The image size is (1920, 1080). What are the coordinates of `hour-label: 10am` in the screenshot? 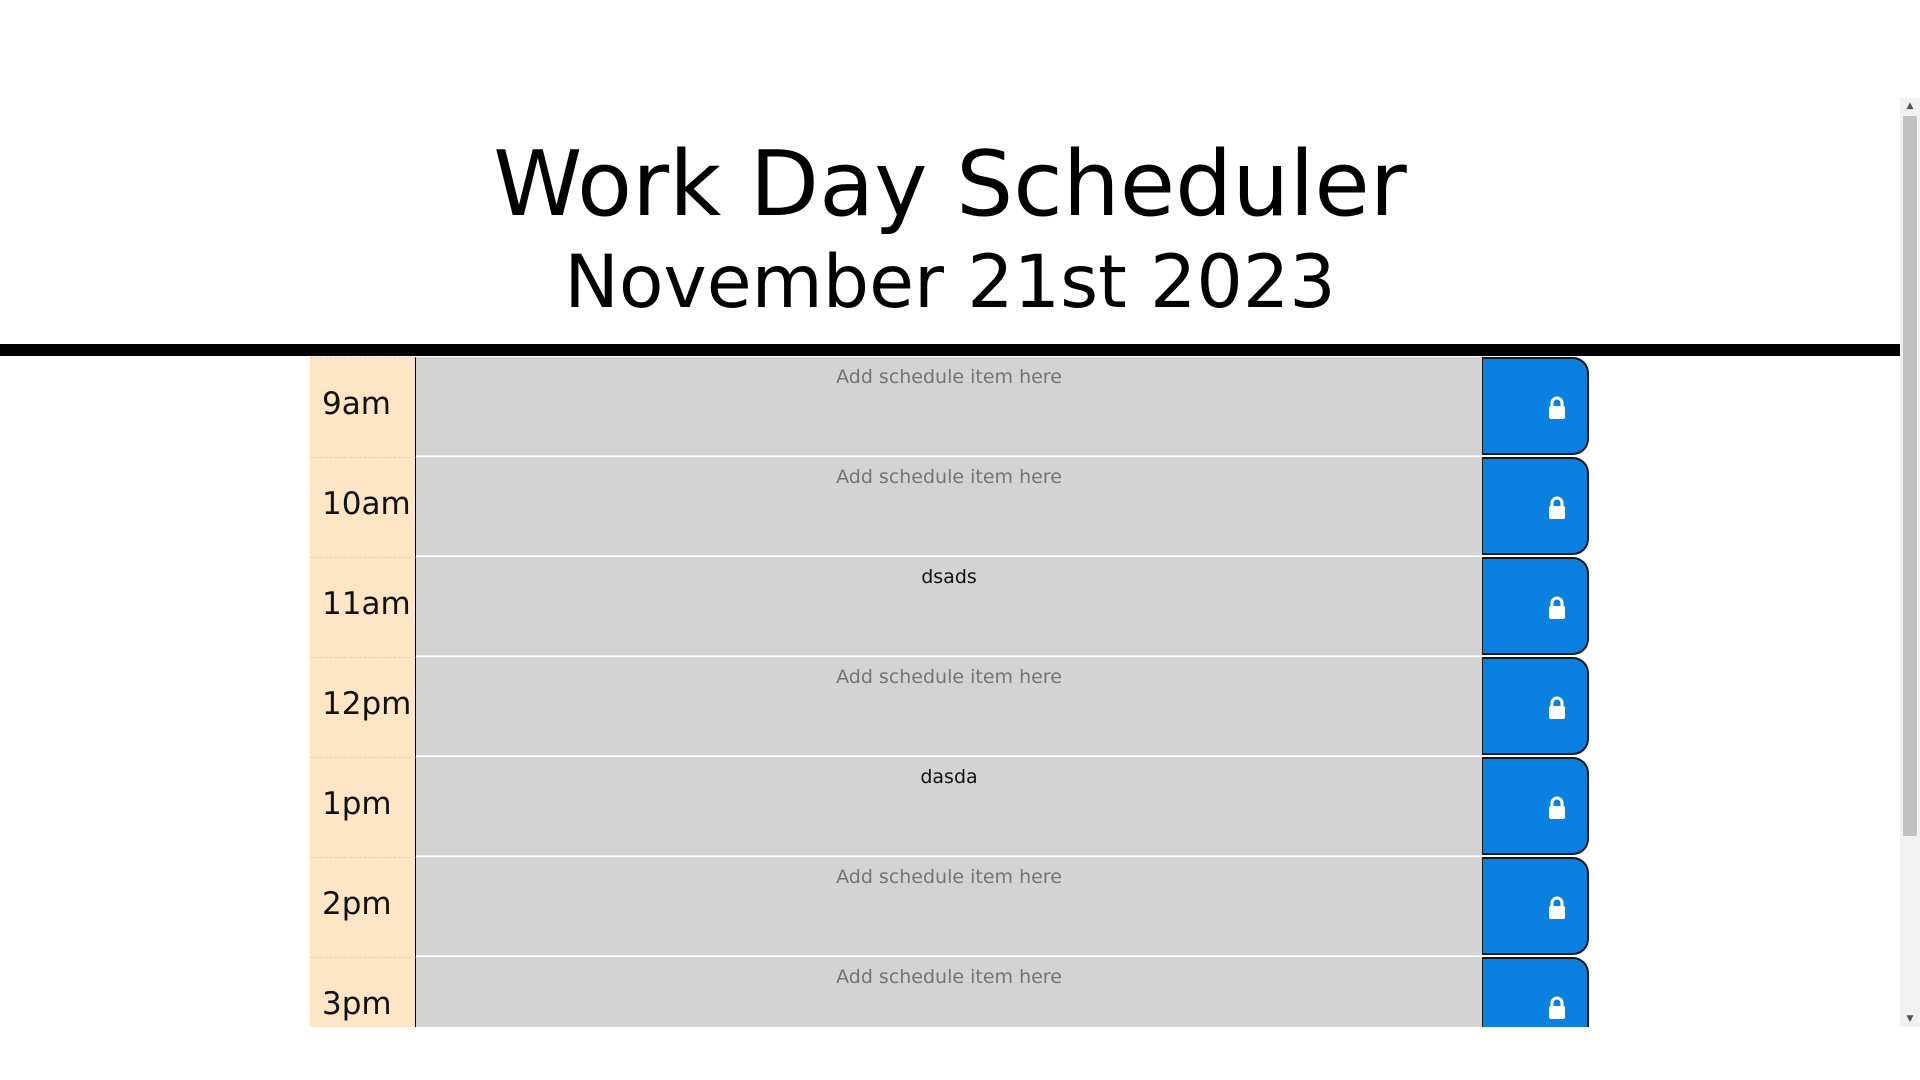 It's located at (366, 504).